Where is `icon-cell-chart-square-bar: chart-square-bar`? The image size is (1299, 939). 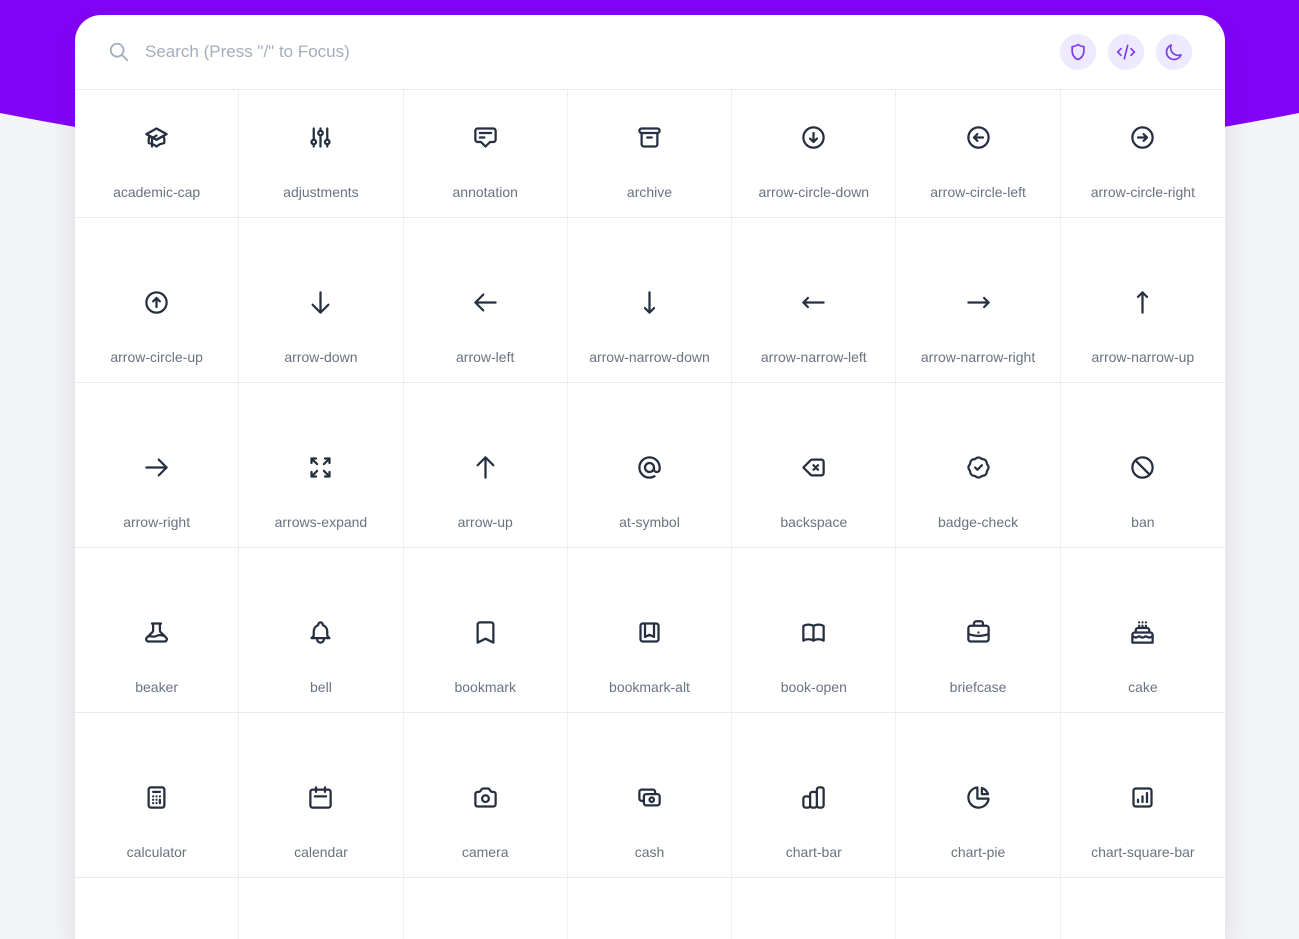 icon-cell-chart-square-bar: chart-square-bar is located at coordinates (1142, 795).